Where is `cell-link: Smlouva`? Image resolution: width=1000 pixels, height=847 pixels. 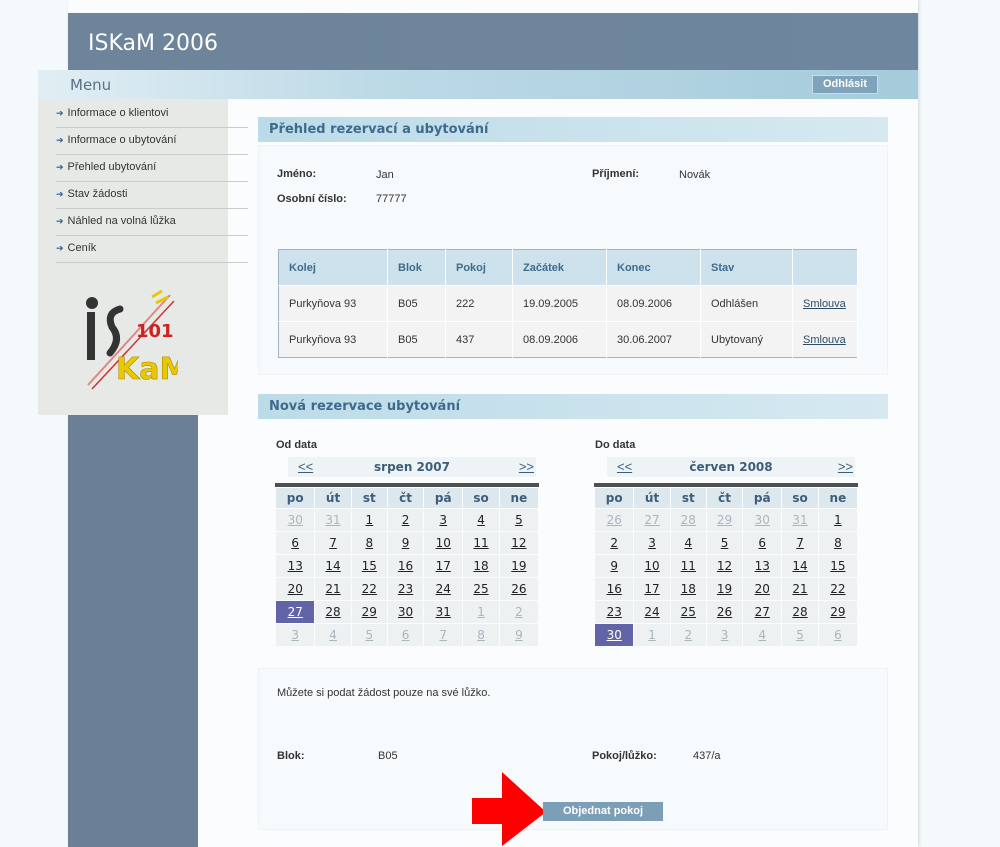 cell-link: Smlouva is located at coordinates (825, 339).